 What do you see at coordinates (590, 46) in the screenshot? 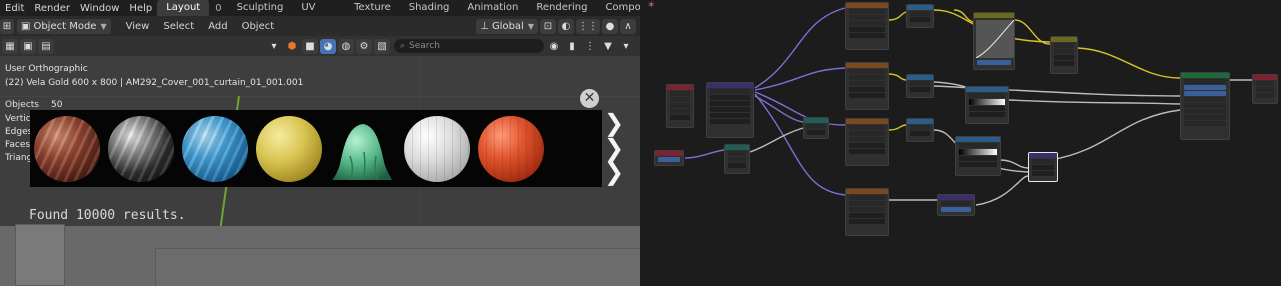
I see `grid-view-icon: ⋮` at bounding box center [590, 46].